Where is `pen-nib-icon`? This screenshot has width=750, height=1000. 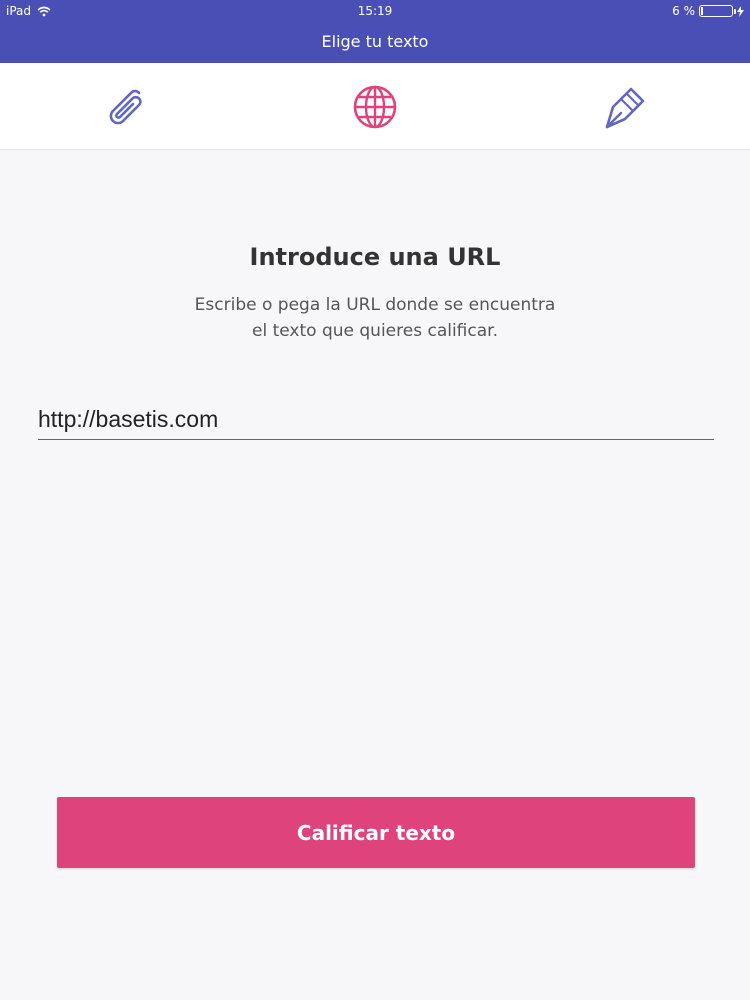 pen-nib-icon is located at coordinates (625, 107).